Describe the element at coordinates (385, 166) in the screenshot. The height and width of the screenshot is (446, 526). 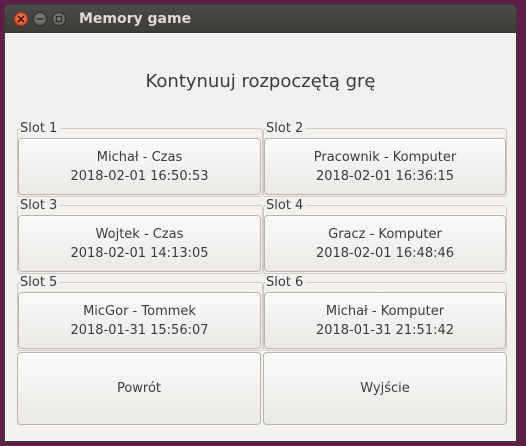
I see `slot-2-button: Pracownik - Komputer 2018-02-01 16:36:15` at that location.